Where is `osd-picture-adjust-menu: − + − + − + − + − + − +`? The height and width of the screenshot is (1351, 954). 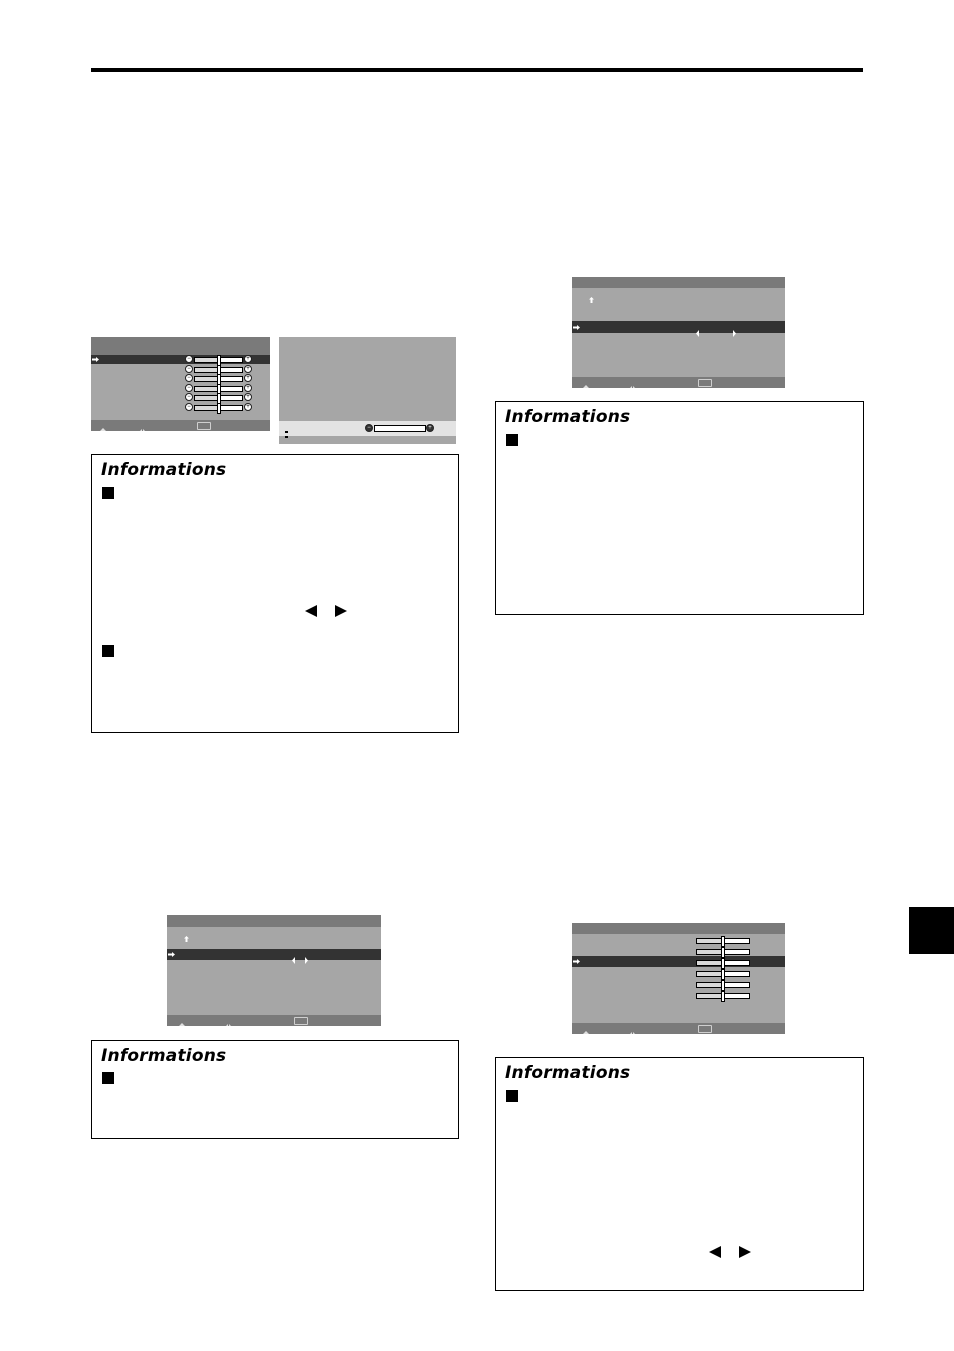 osd-picture-adjust-menu: − + − + − + − + − + − + is located at coordinates (180, 384).